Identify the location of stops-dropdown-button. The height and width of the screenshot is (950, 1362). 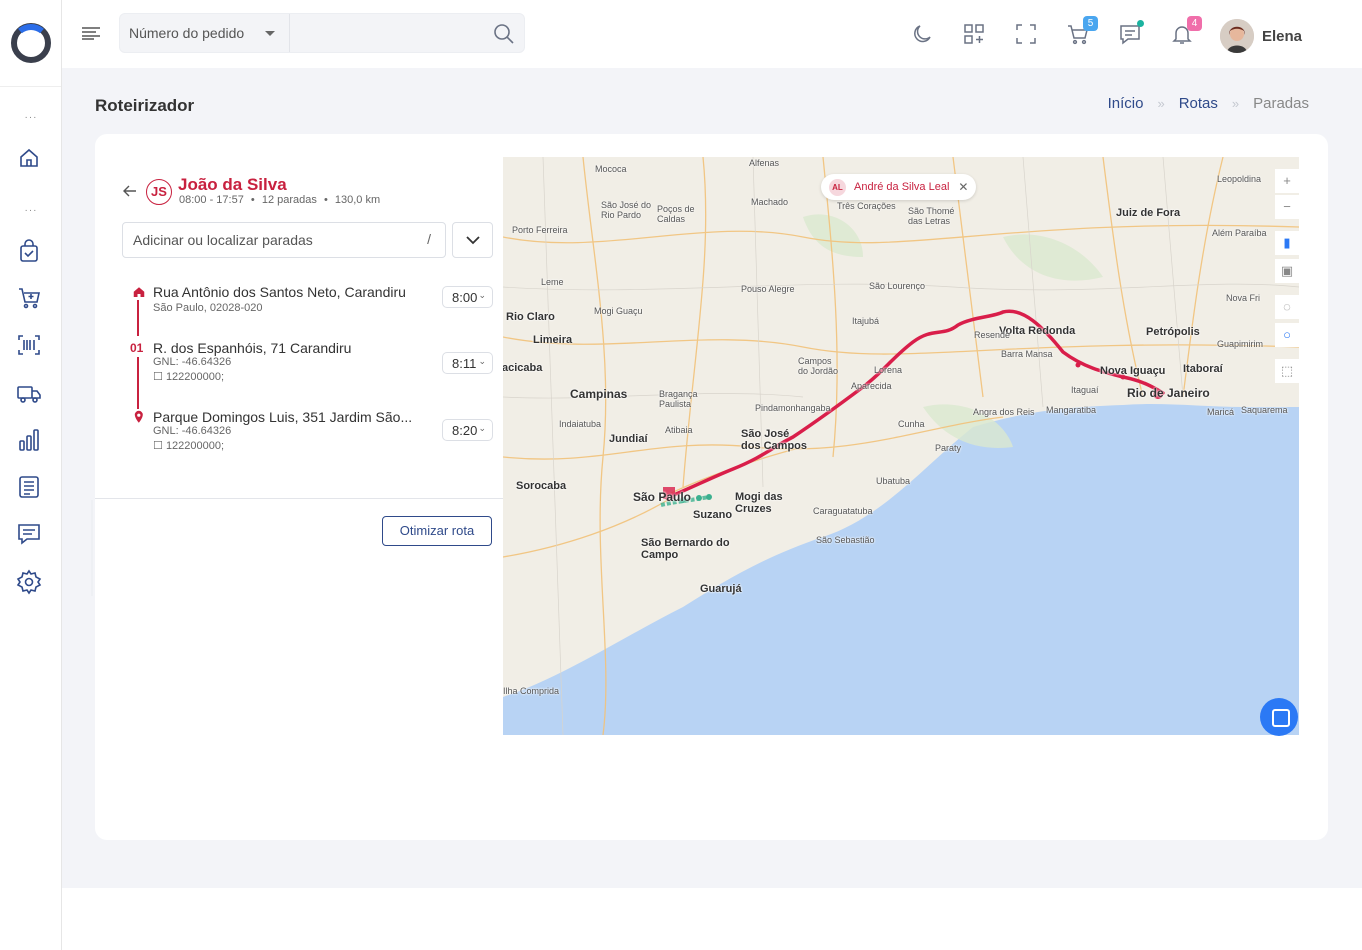
(472, 240).